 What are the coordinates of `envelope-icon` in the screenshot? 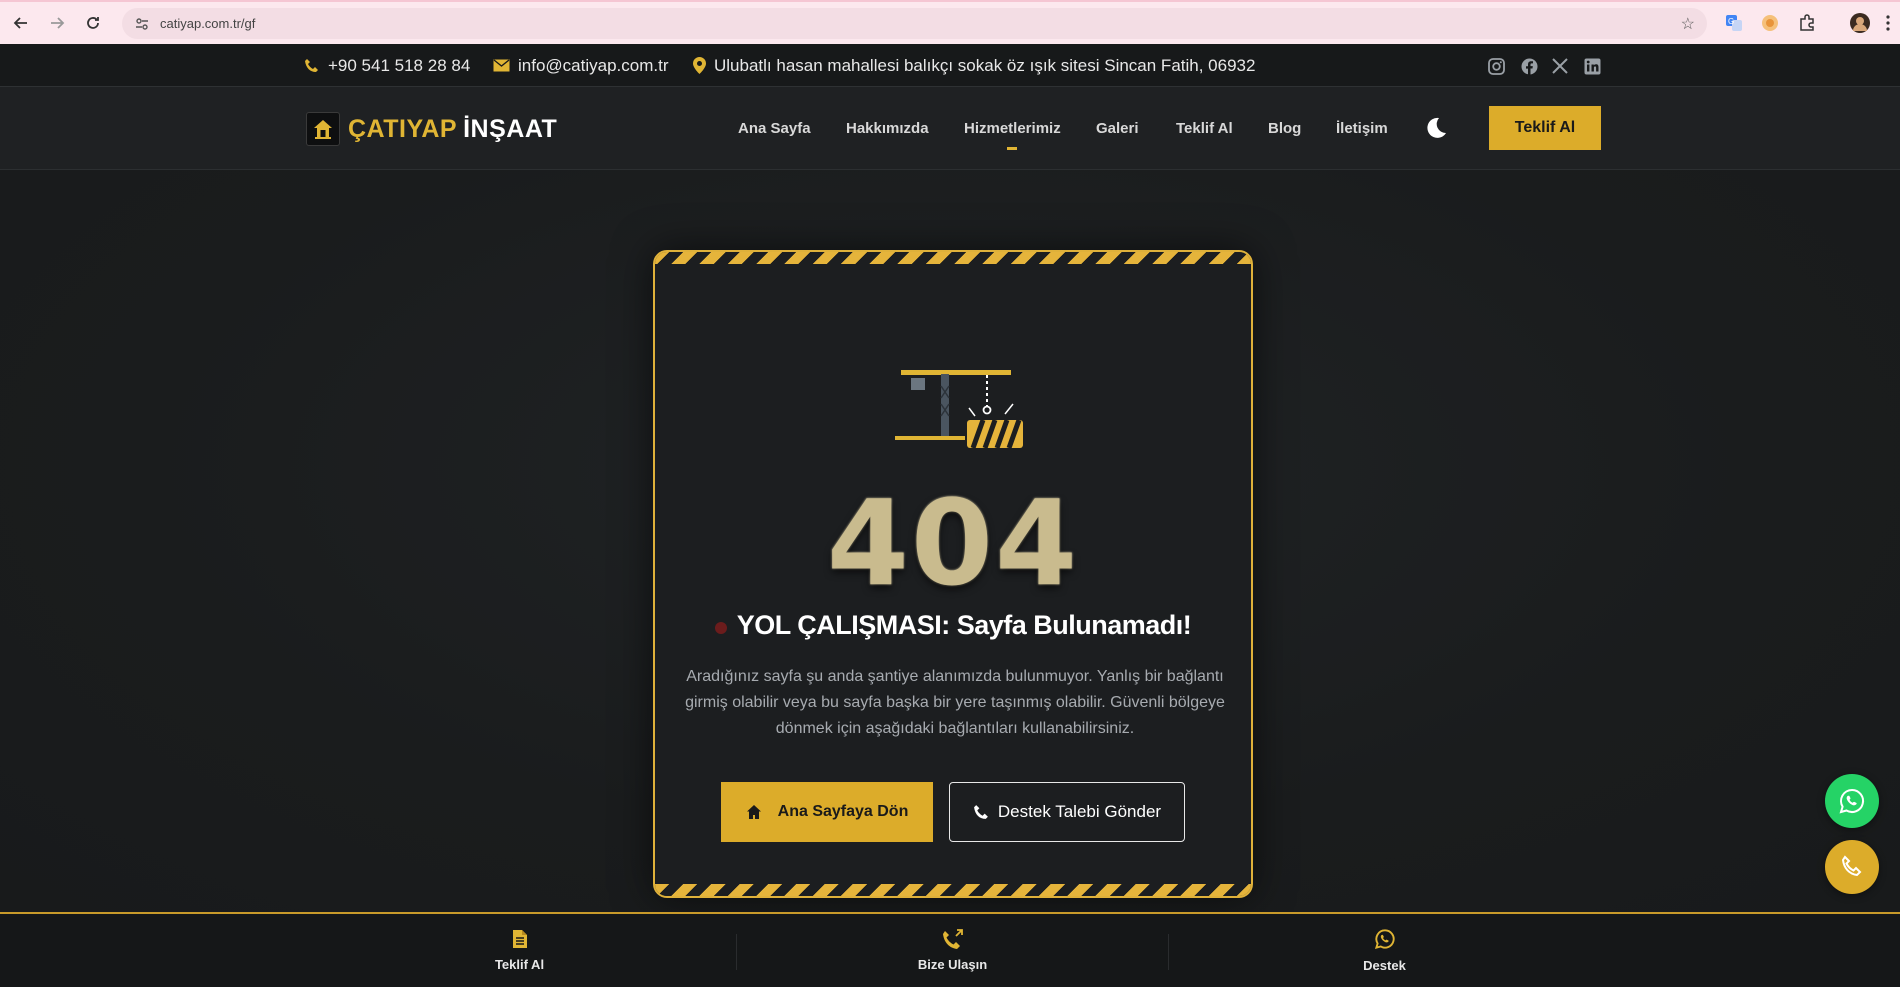 It's located at (501, 65).